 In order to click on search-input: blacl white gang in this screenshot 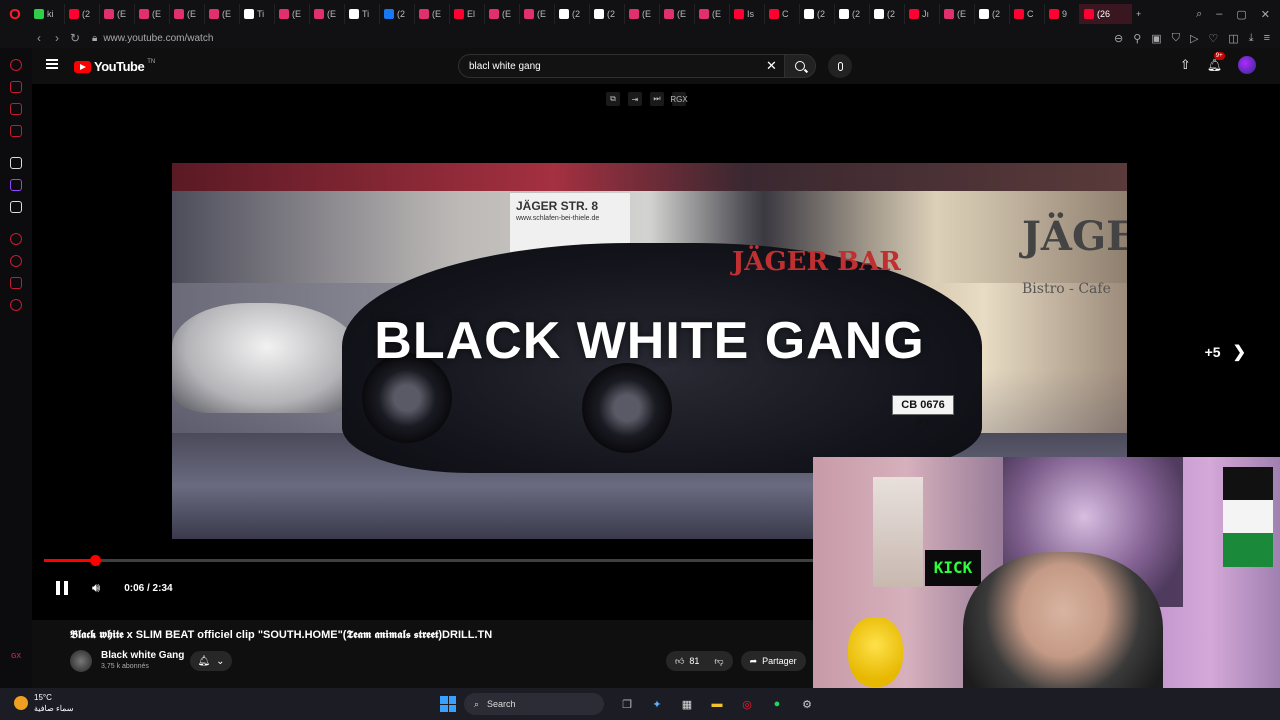, I will do `click(623, 66)`.